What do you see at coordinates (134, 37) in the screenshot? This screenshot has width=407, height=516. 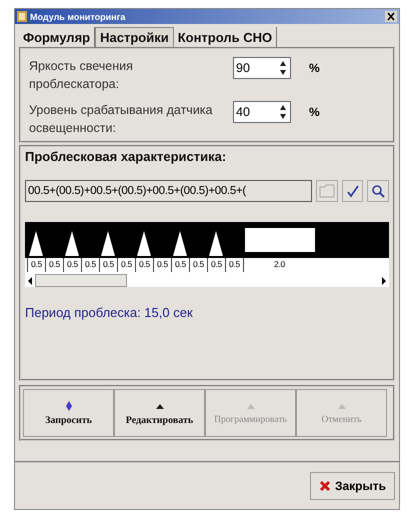 I see `tab: Настройки` at bounding box center [134, 37].